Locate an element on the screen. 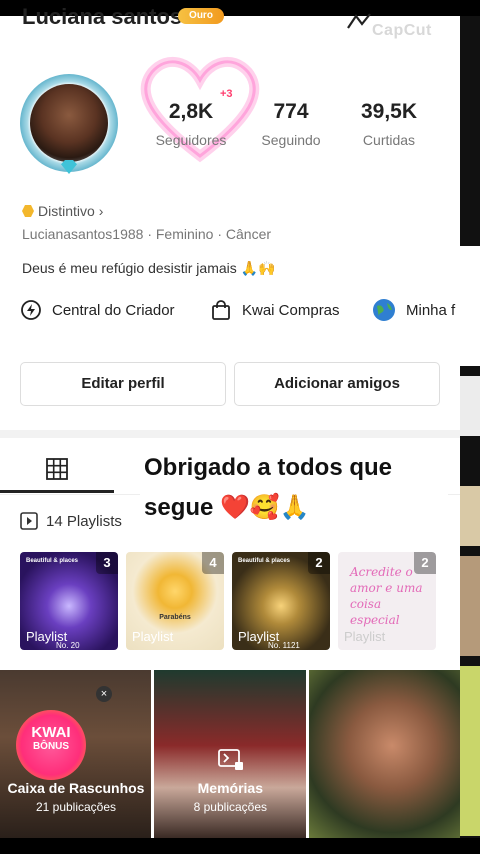  playlist-card-number: No. 20 is located at coordinates (68, 645).